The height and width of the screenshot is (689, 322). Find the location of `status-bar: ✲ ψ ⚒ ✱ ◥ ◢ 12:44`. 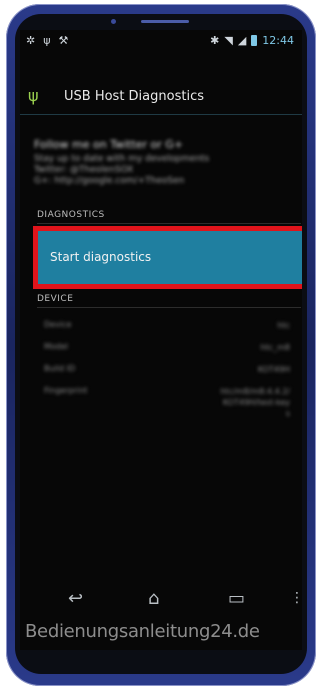

status-bar: ✲ ψ ⚒ ✱ ◥ ◢ 12:44 is located at coordinates (161, 41).